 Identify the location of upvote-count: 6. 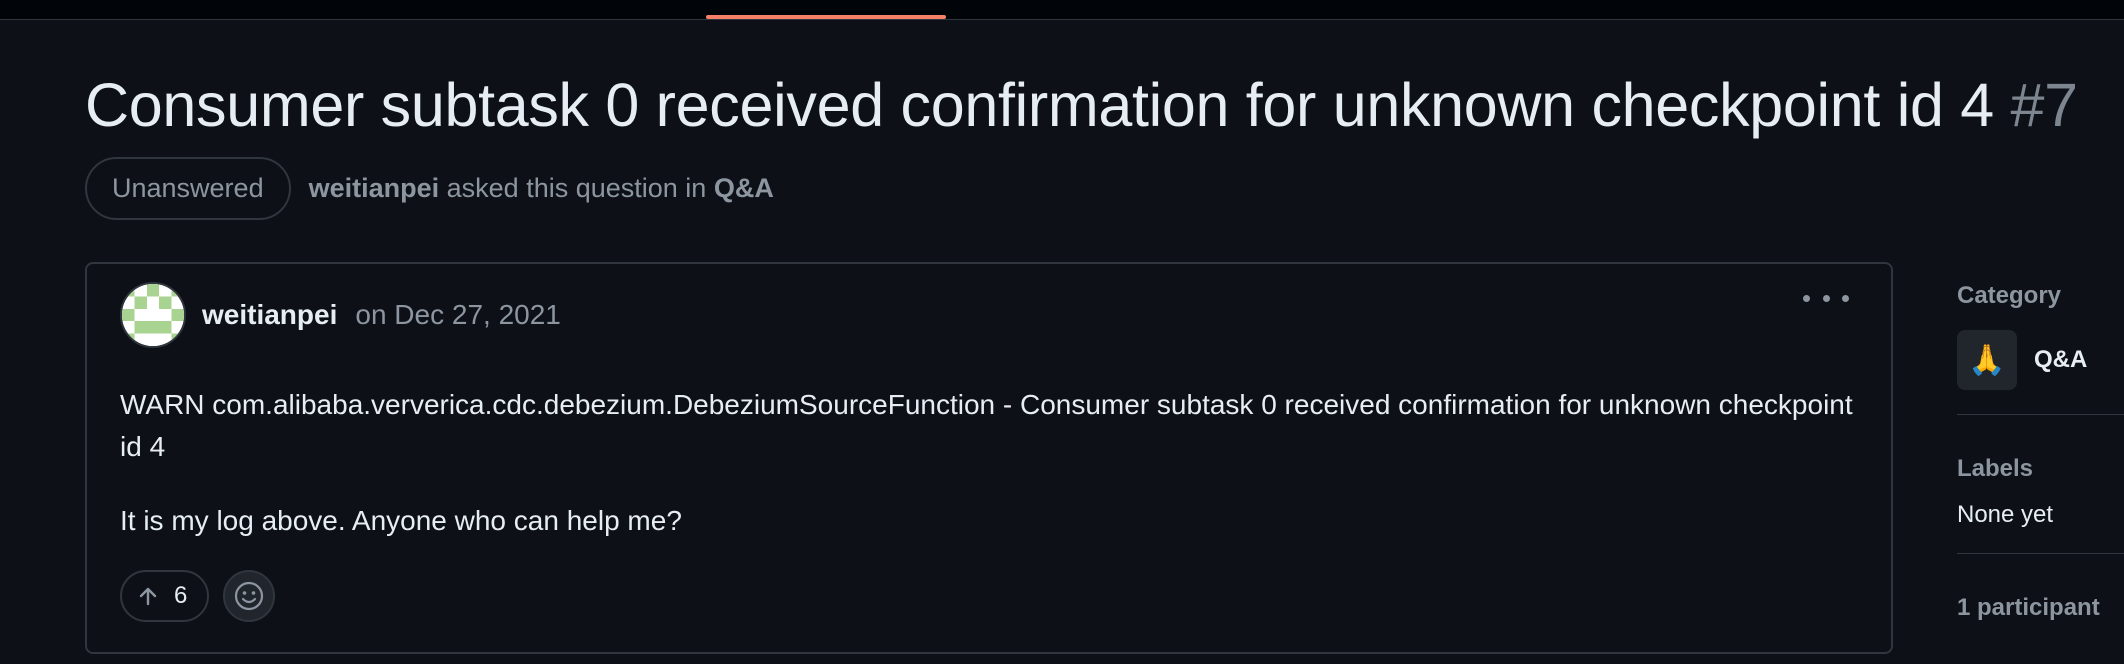
(181, 595).